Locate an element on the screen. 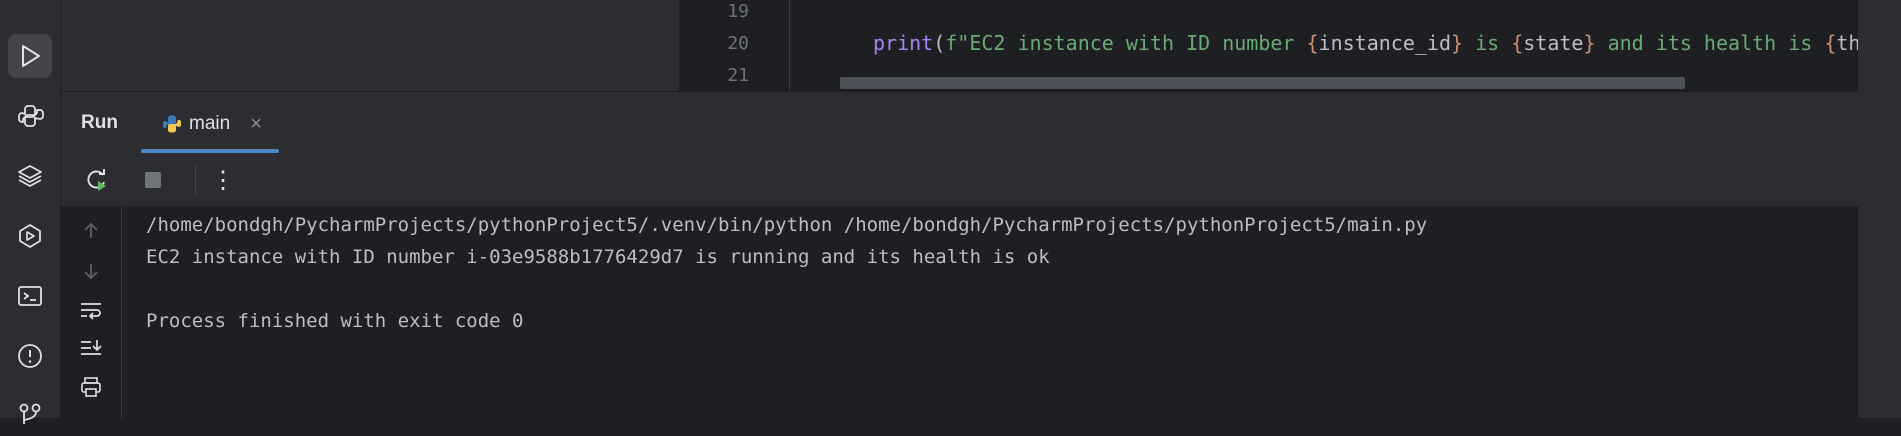  code-token-variable: instance_id is located at coordinates (1384, 43).